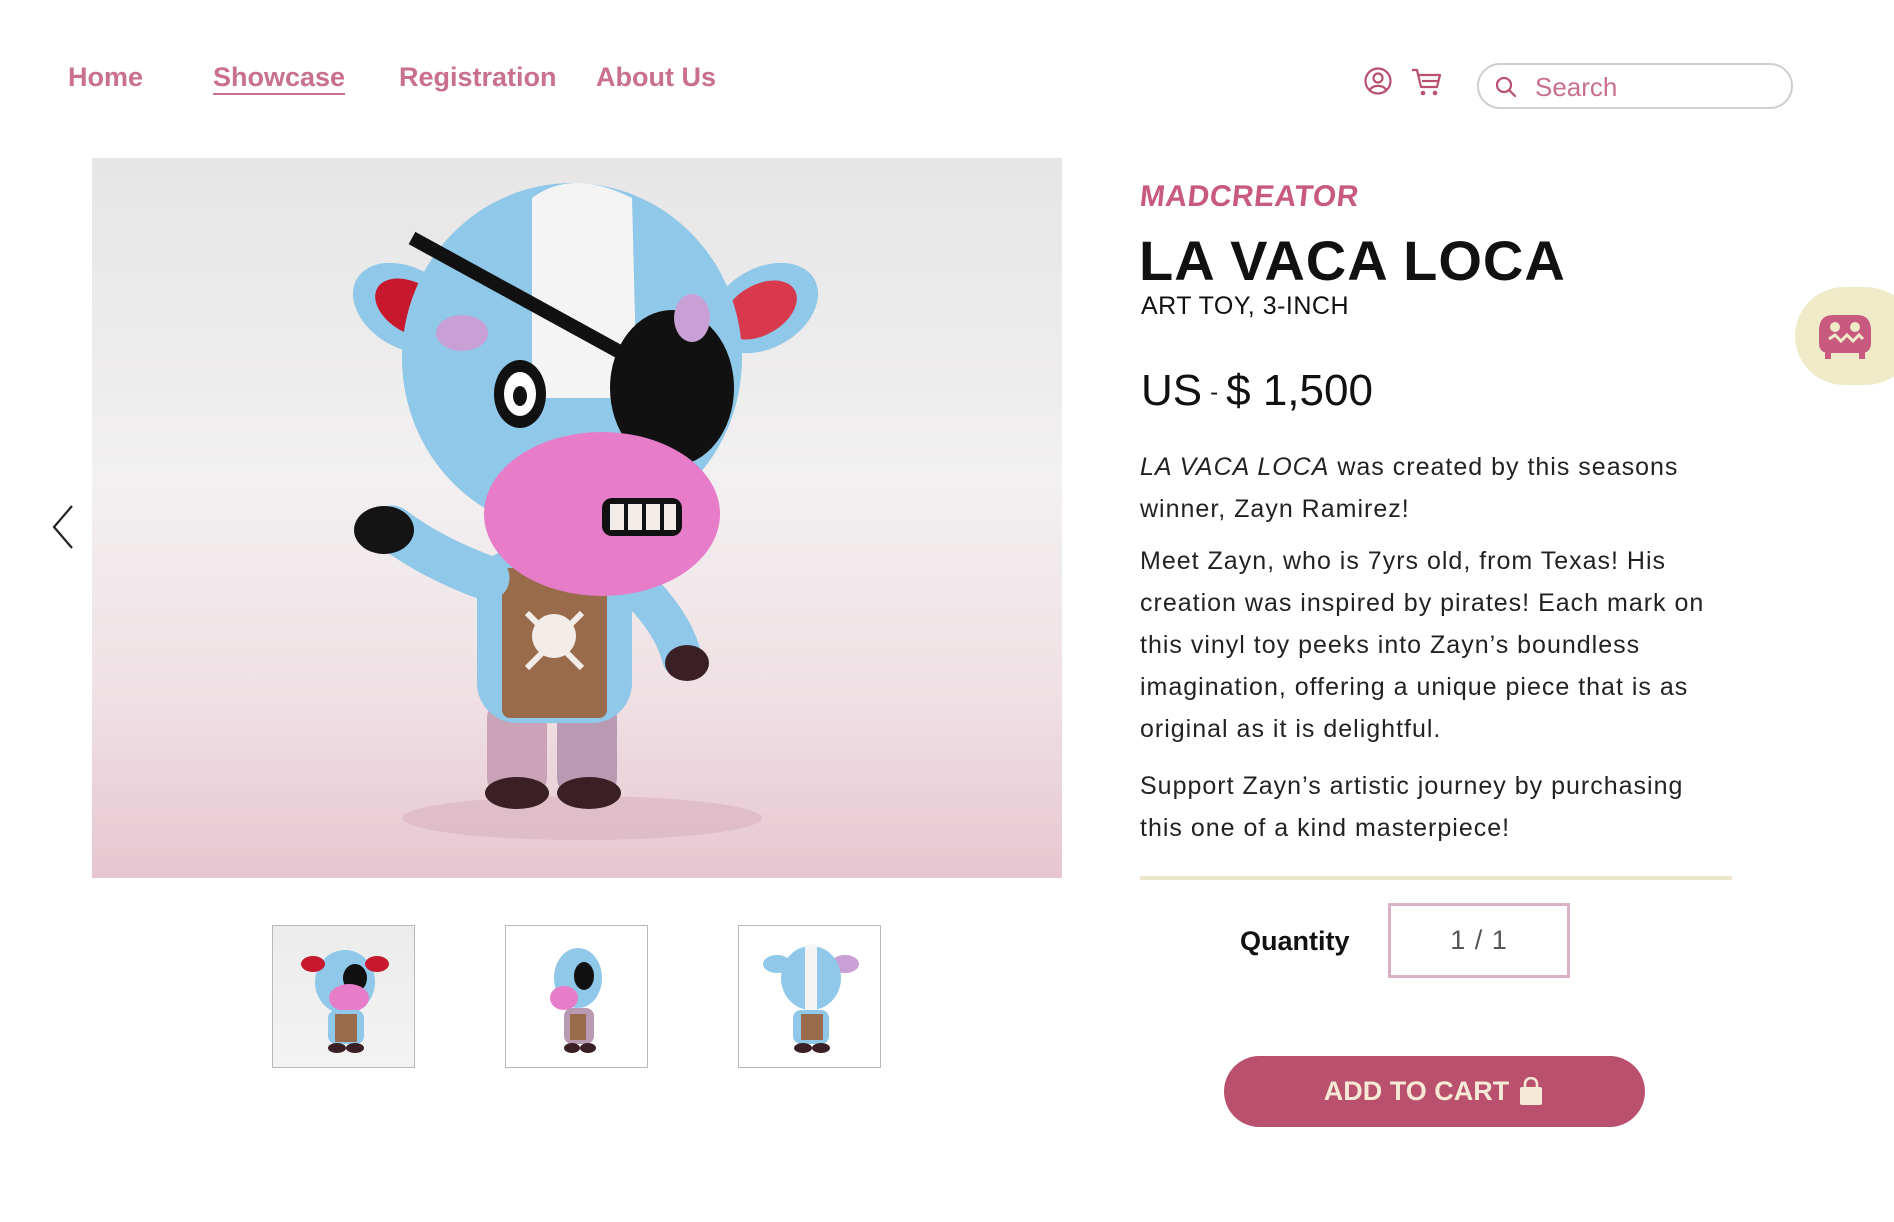 This screenshot has width=1894, height=1222. I want to click on price-currency: US, so click(1172, 390).